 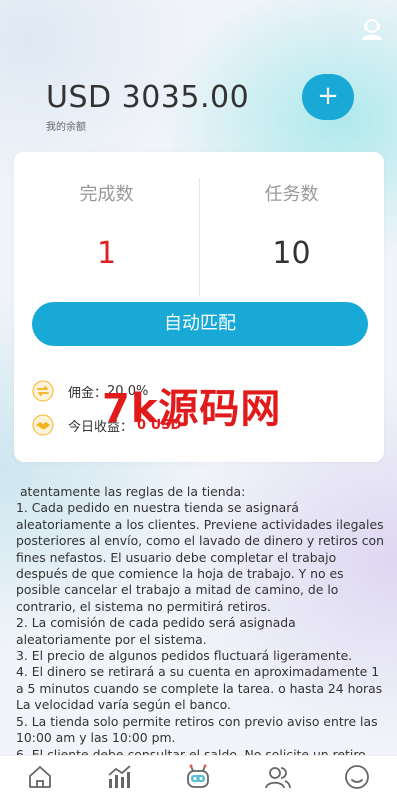 I want to click on robot-icon, so click(x=198, y=776).